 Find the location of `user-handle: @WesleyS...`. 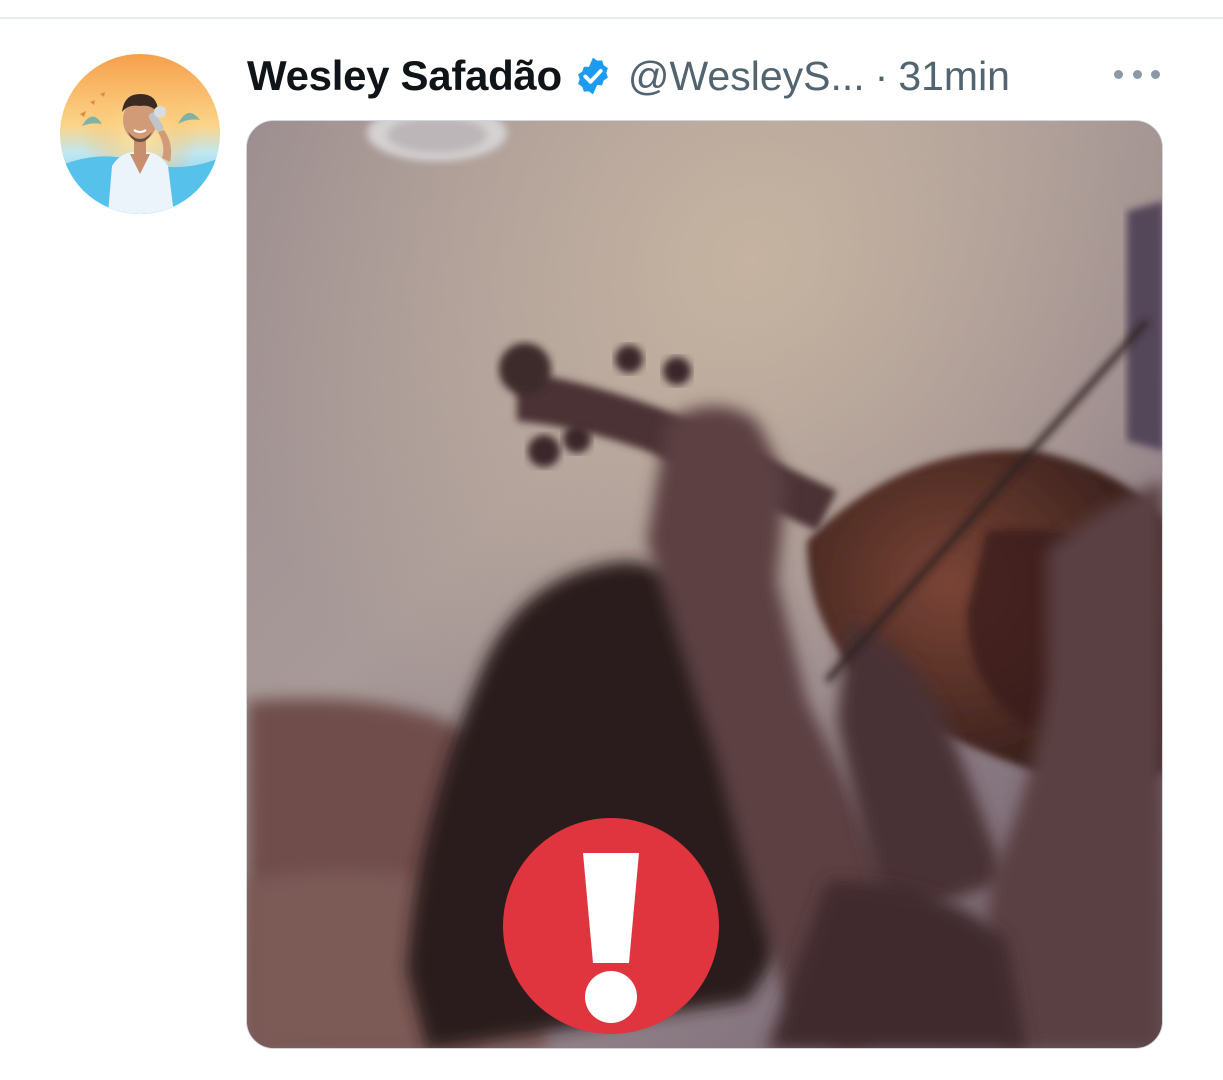

user-handle: @WesleyS... is located at coordinates (746, 76).